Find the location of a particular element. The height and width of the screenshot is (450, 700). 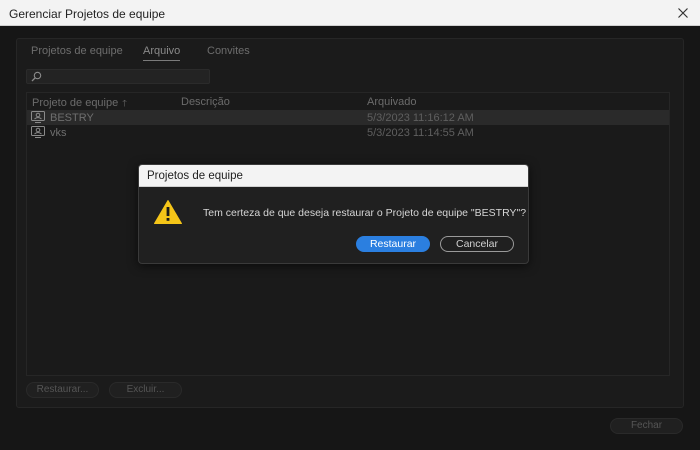

archived-date: 5/3/2023 11:16:12 AM is located at coordinates (420, 118).